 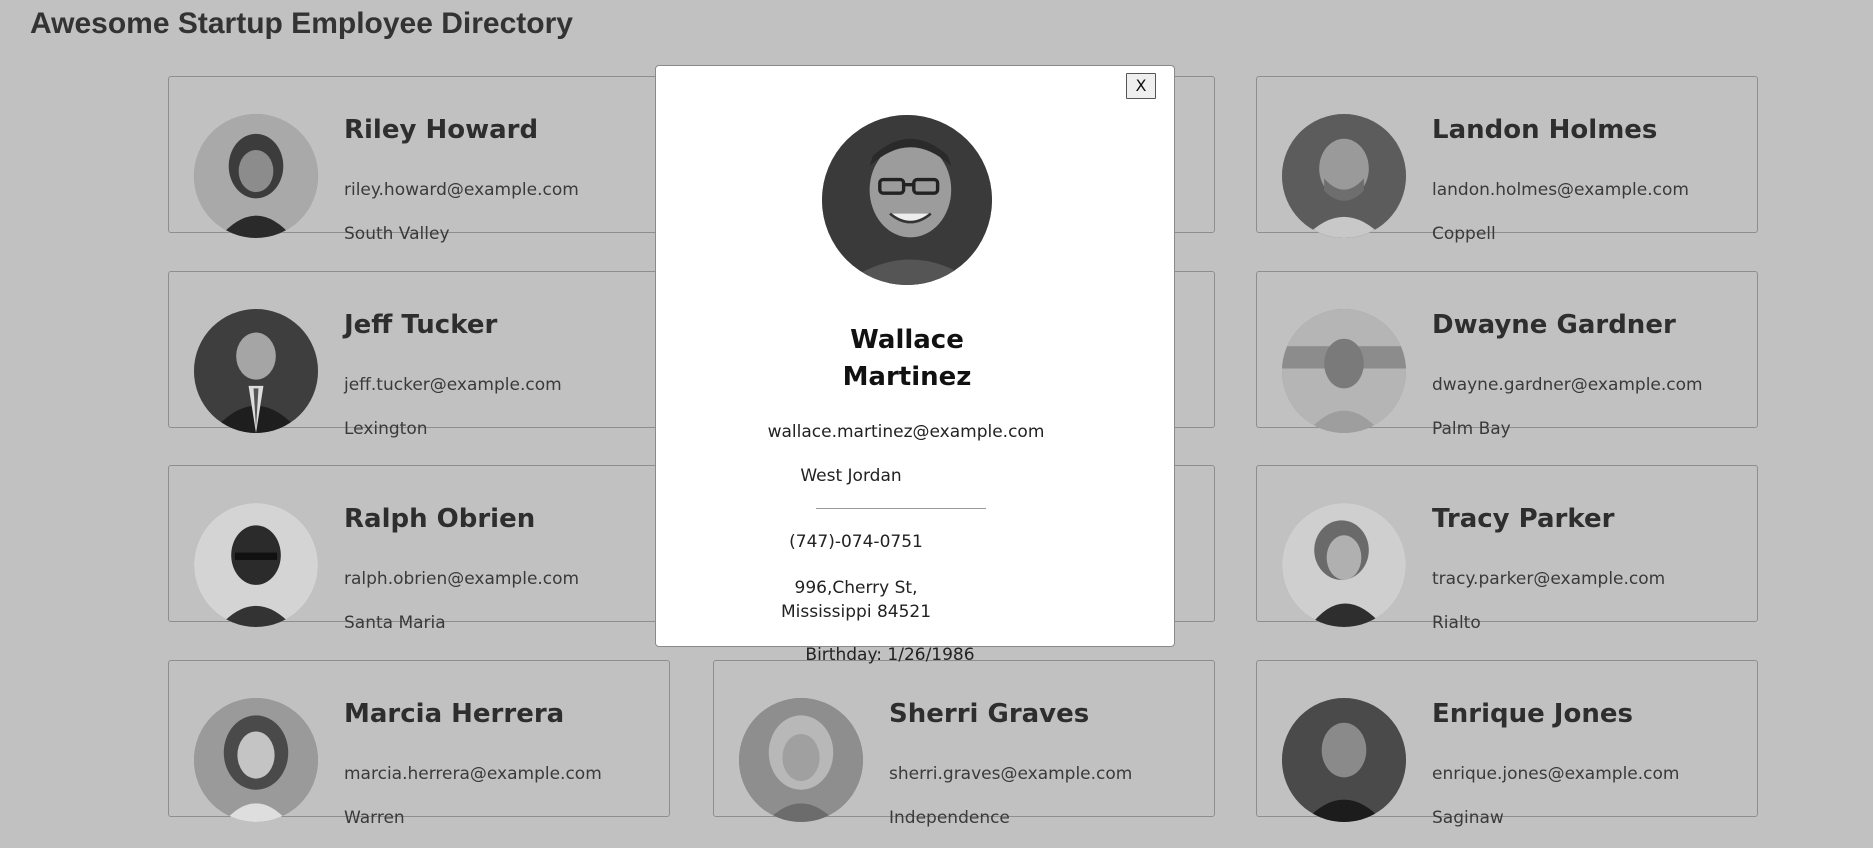 I want to click on employee-email: jeff.tucker@example.com, so click(x=453, y=385).